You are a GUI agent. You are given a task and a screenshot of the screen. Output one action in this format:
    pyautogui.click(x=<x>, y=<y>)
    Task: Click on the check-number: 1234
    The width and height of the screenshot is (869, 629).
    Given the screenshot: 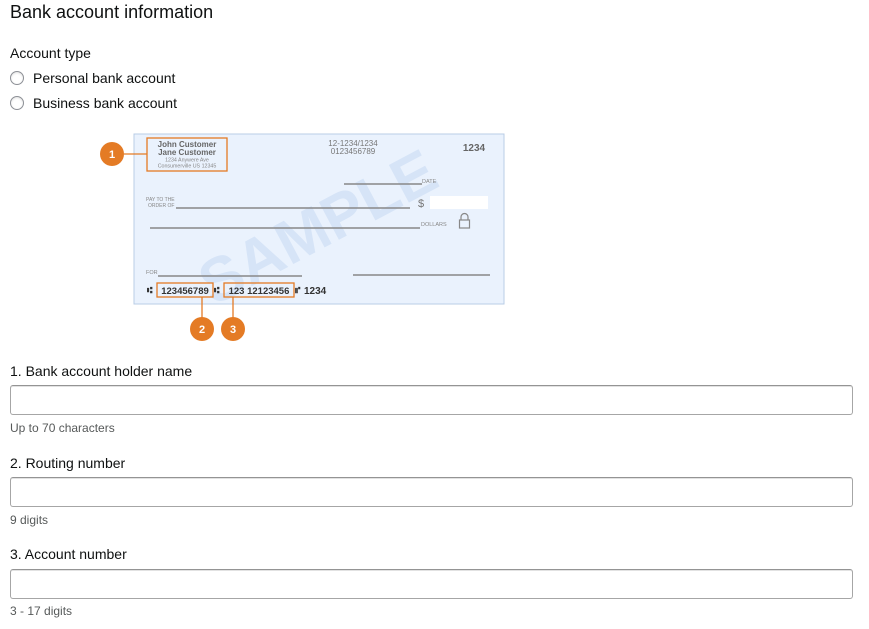 What is the action you would take?
    pyautogui.click(x=474, y=148)
    